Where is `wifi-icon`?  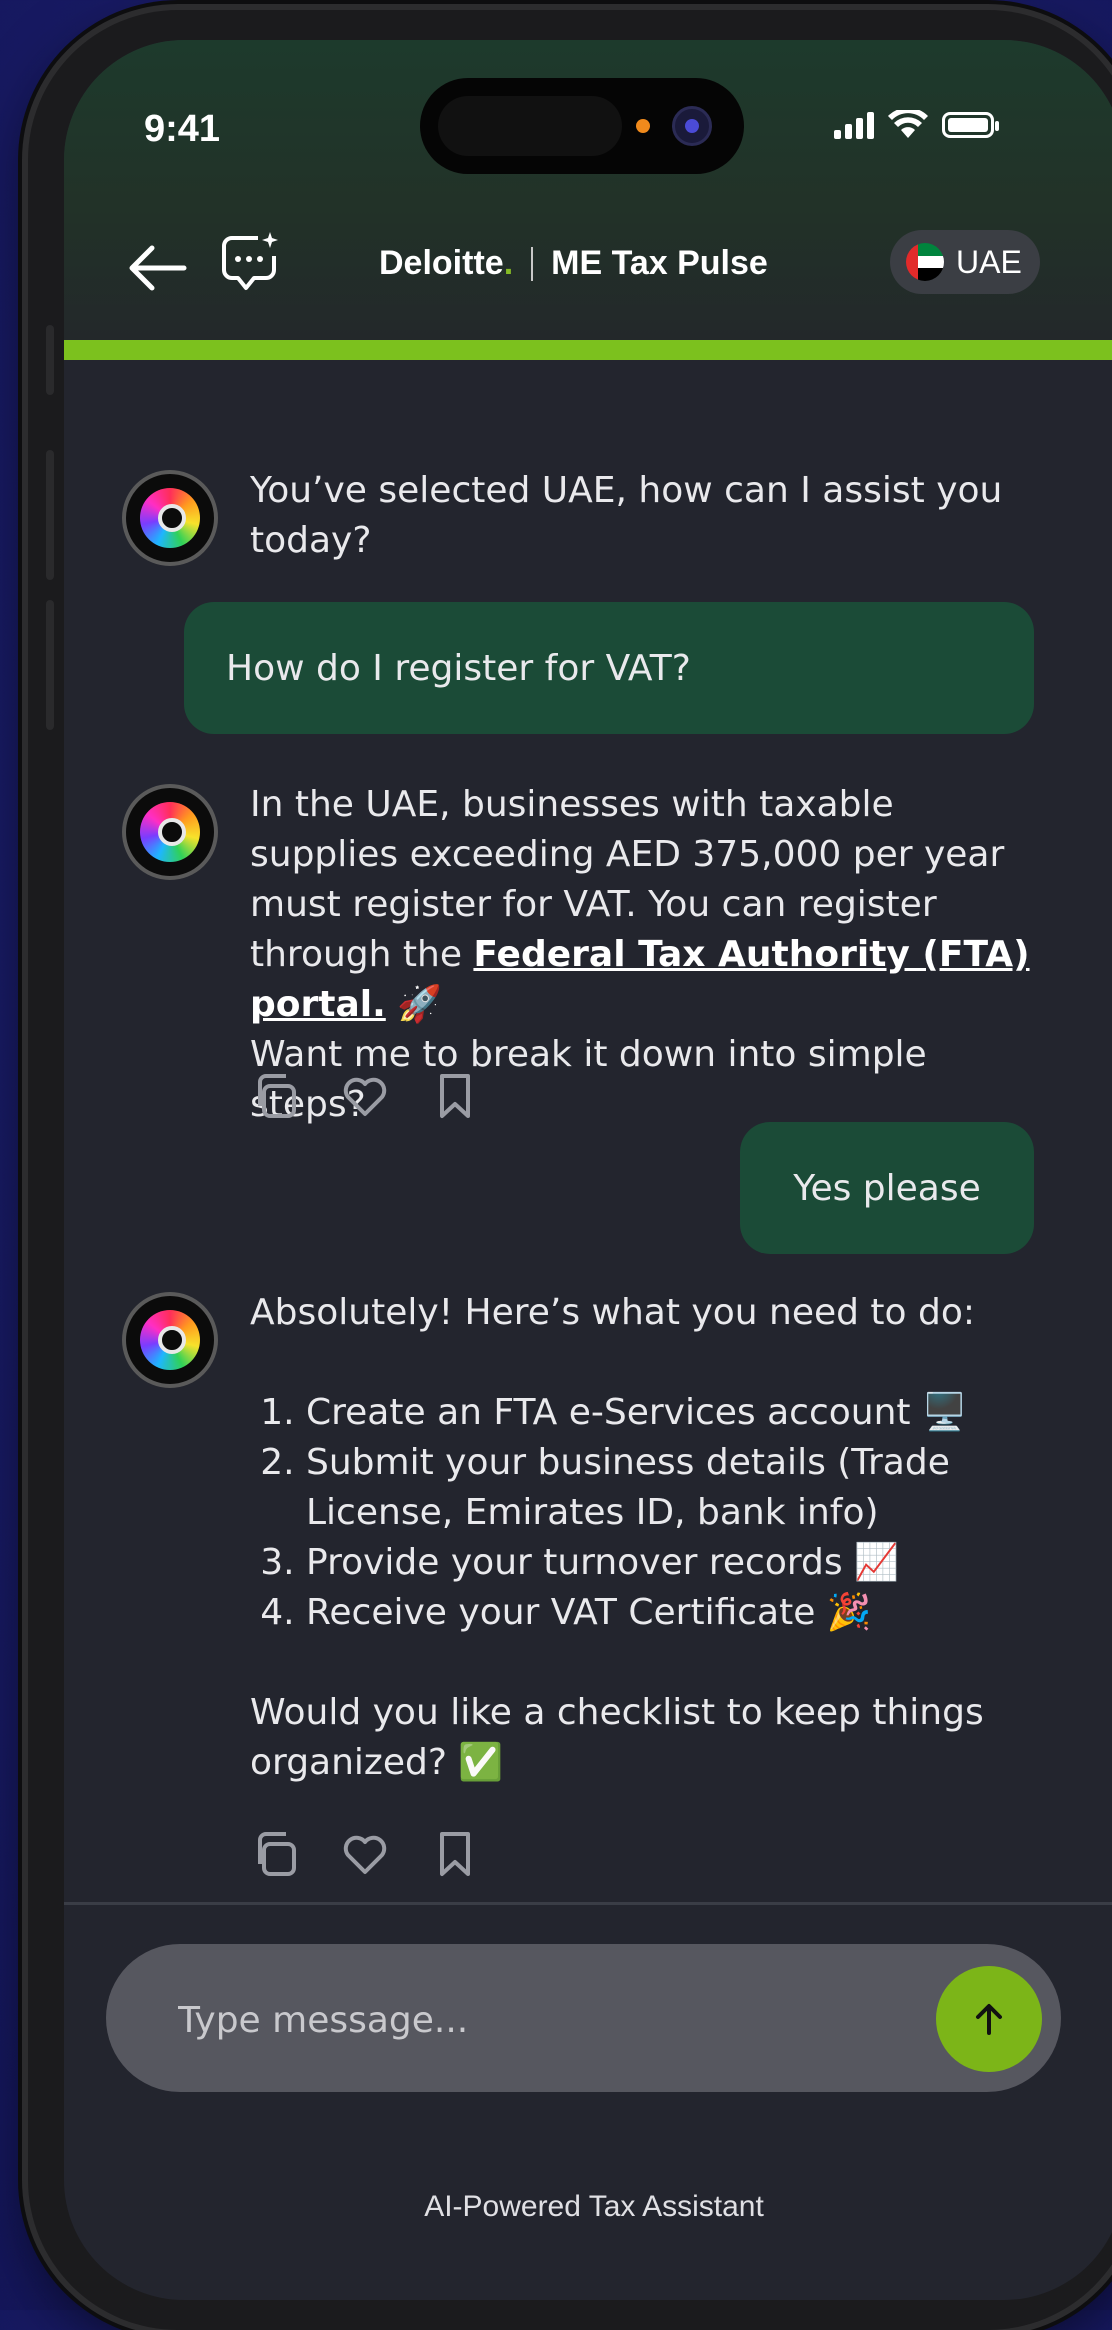
wifi-icon is located at coordinates (908, 124).